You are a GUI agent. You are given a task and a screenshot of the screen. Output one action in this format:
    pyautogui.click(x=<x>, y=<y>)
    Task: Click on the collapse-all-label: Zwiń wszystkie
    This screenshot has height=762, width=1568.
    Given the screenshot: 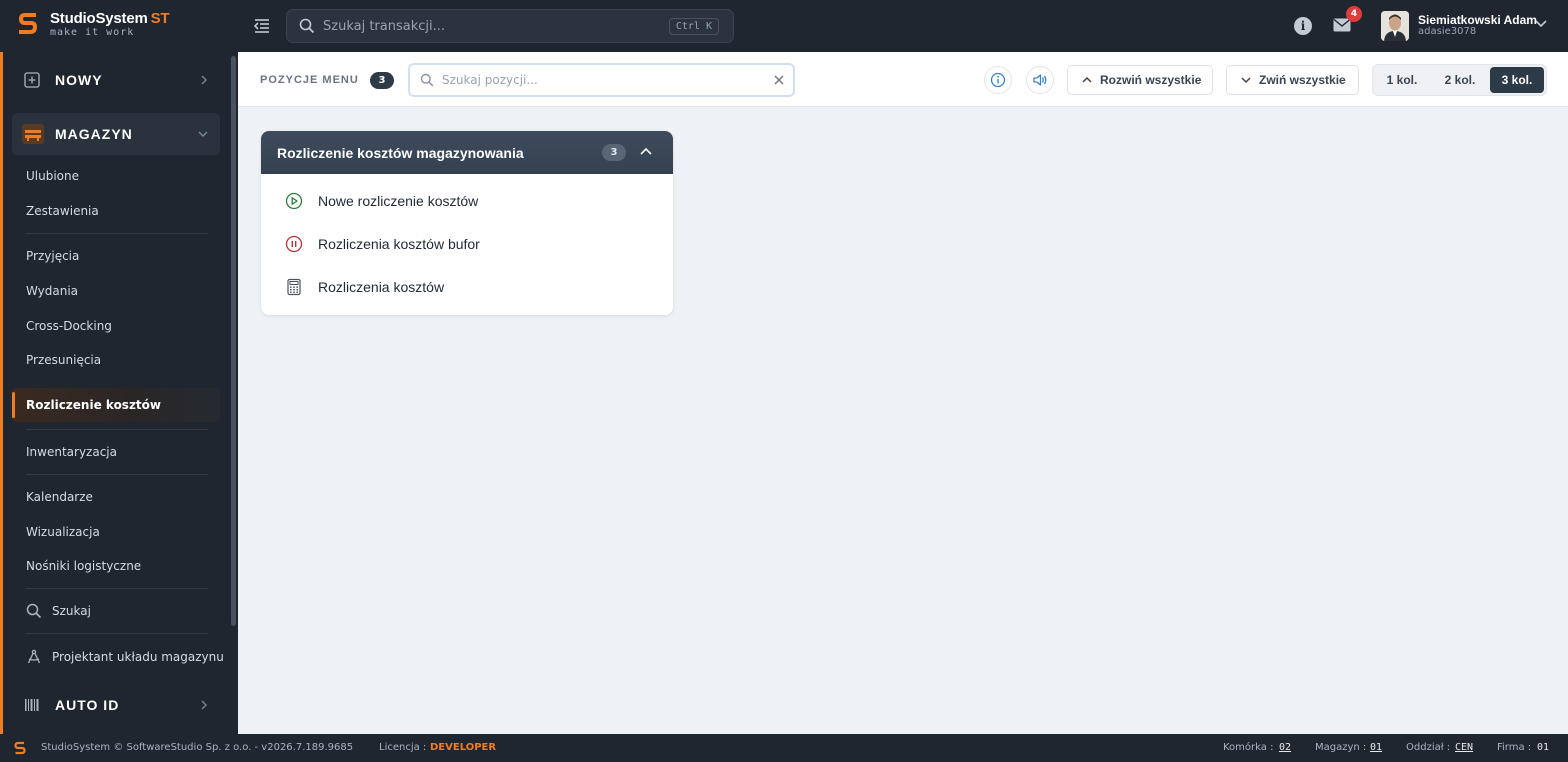 What is the action you would take?
    pyautogui.click(x=1302, y=80)
    